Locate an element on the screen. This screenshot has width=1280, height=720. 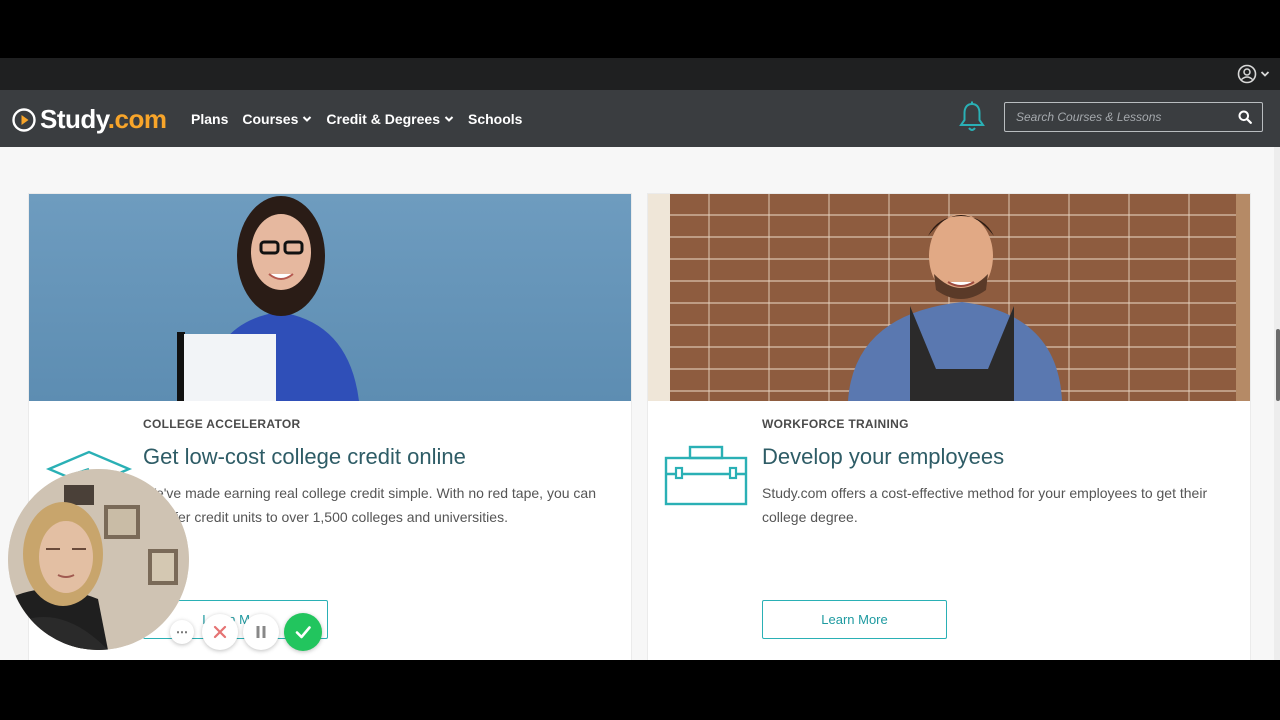
employee-illustration is located at coordinates (949, 297).